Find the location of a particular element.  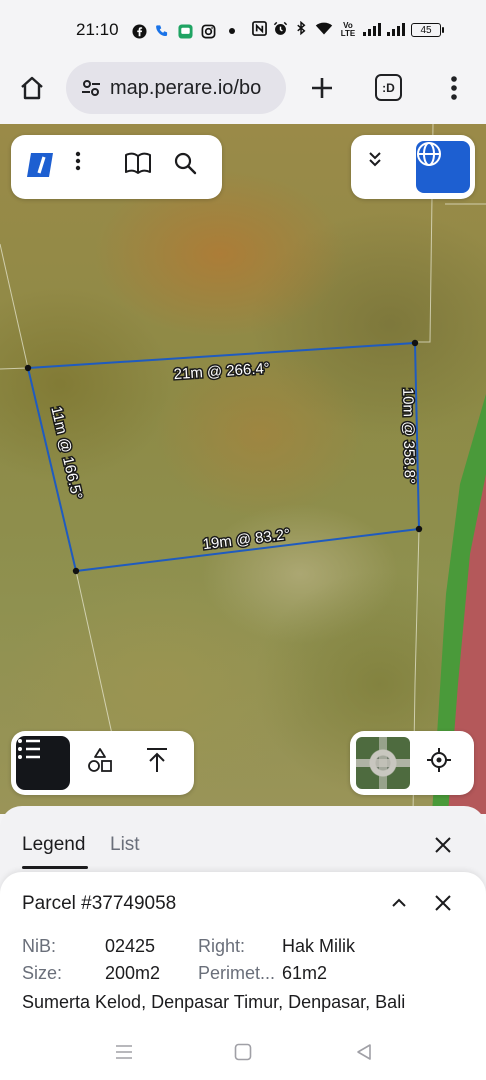

status-system-icons: Vo LTE 45 is located at coordinates (348, 29).